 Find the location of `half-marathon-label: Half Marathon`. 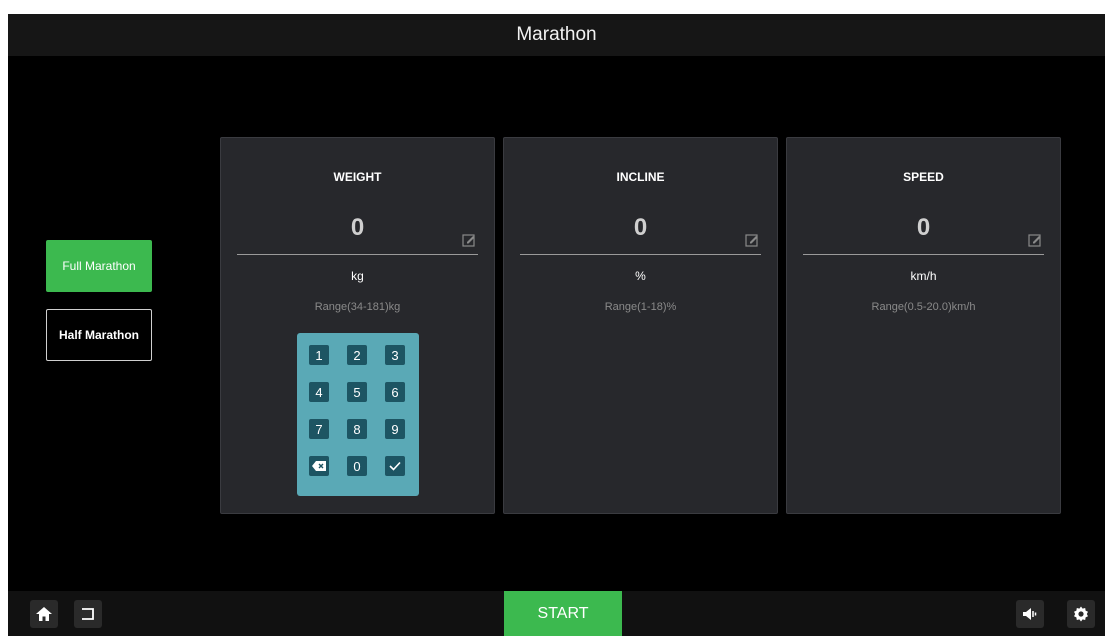

half-marathon-label: Half Marathon is located at coordinates (98, 335).